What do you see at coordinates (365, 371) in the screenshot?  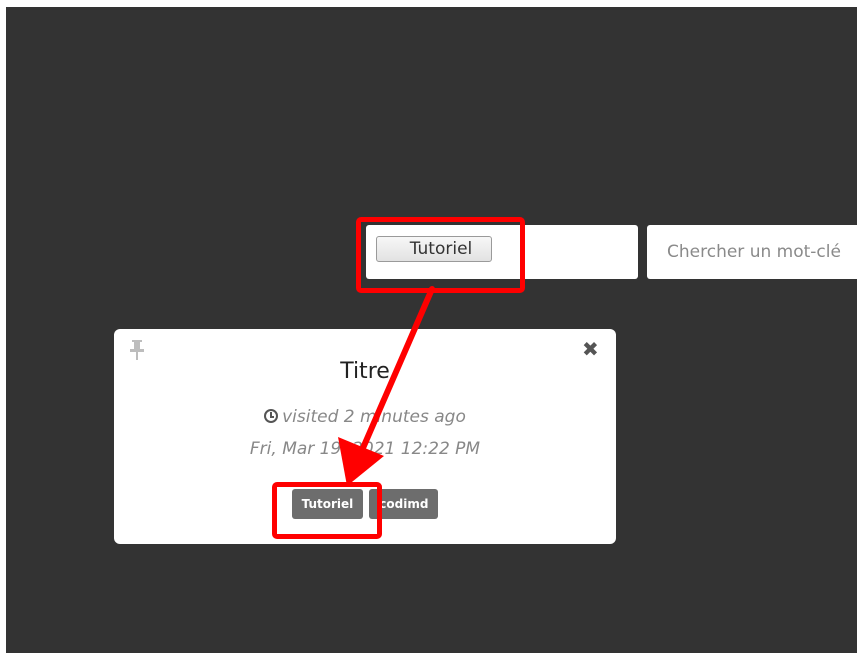 I see `note-title: Titre` at bounding box center [365, 371].